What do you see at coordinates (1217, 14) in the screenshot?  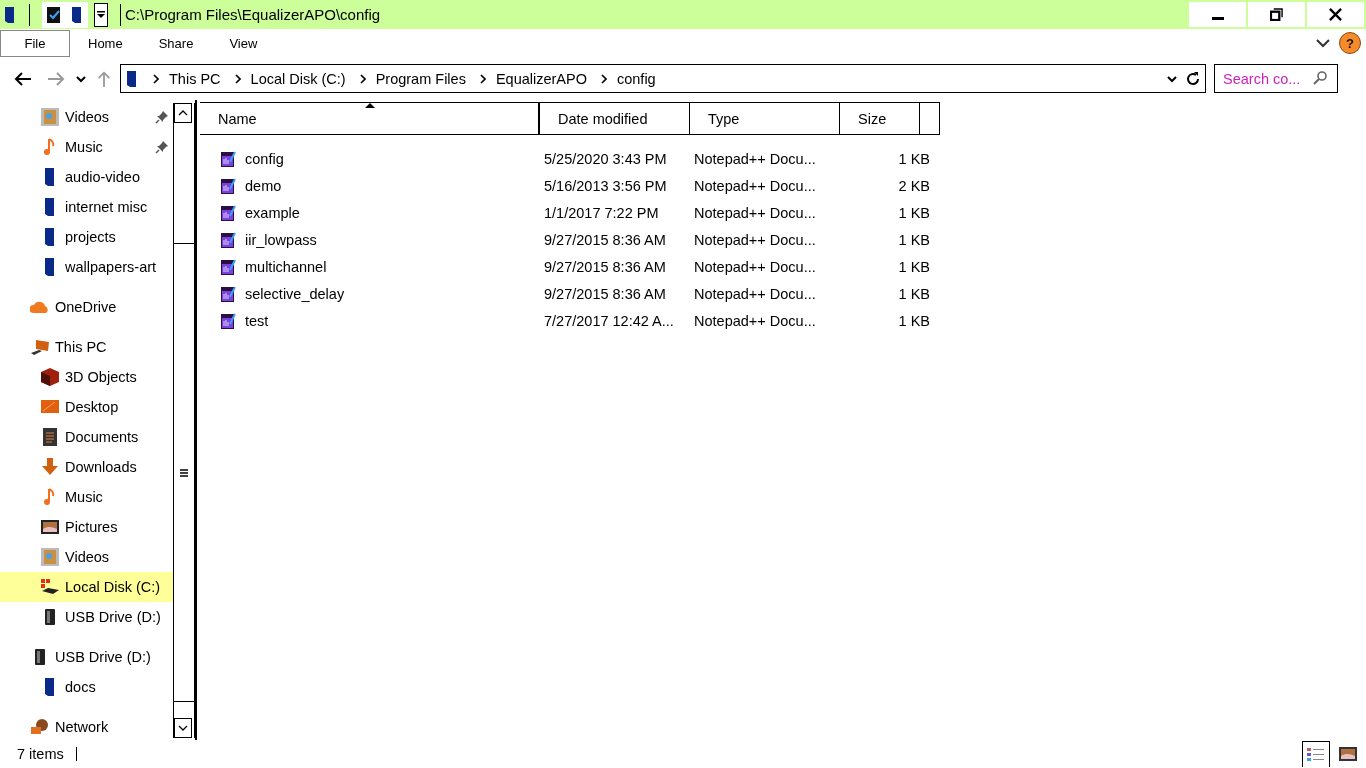 I see `minimize-button` at bounding box center [1217, 14].